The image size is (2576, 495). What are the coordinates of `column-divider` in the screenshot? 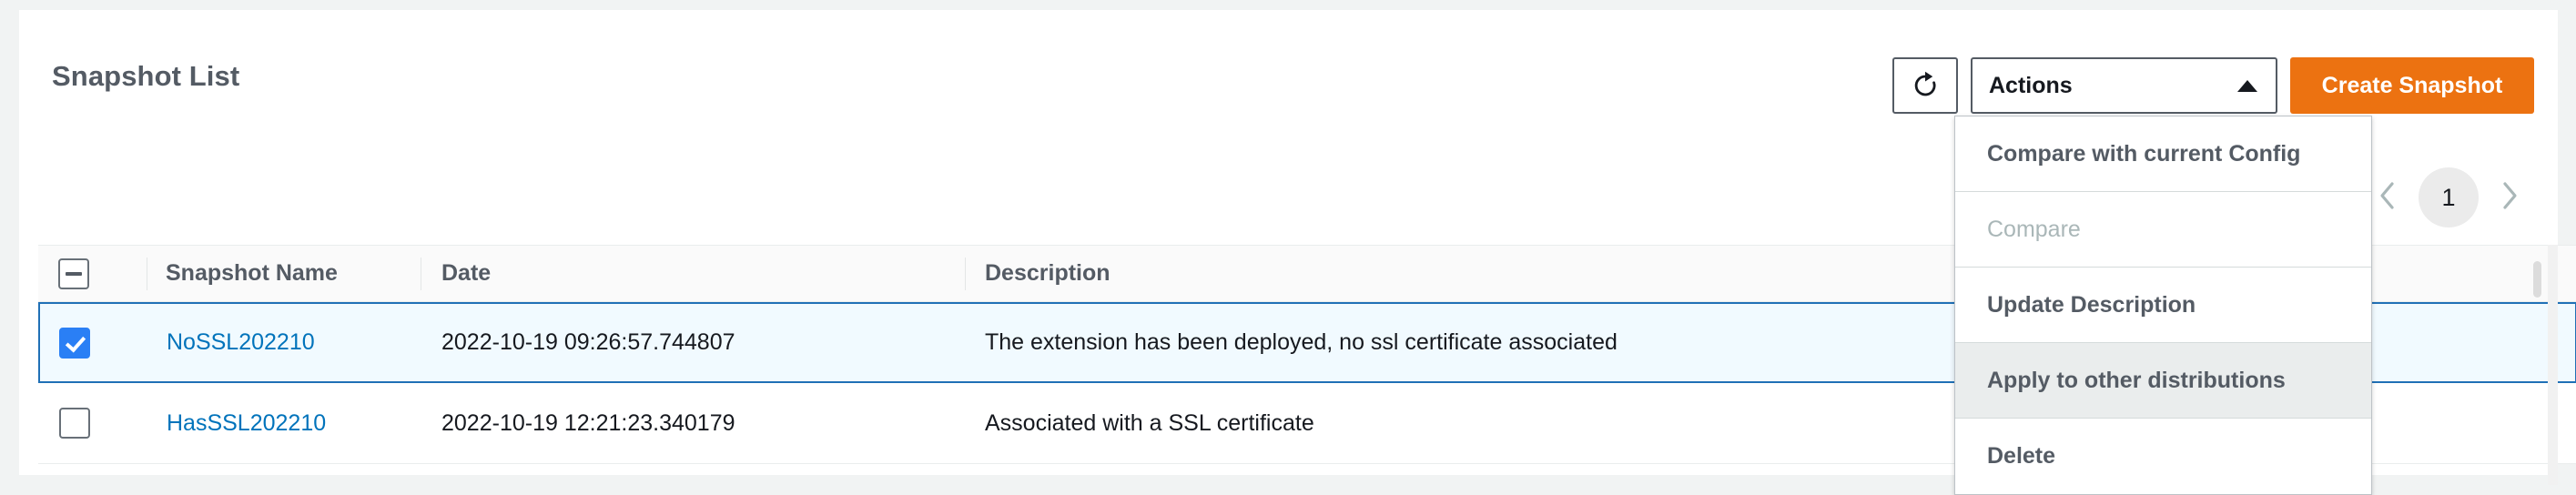 It's located at (965, 274).